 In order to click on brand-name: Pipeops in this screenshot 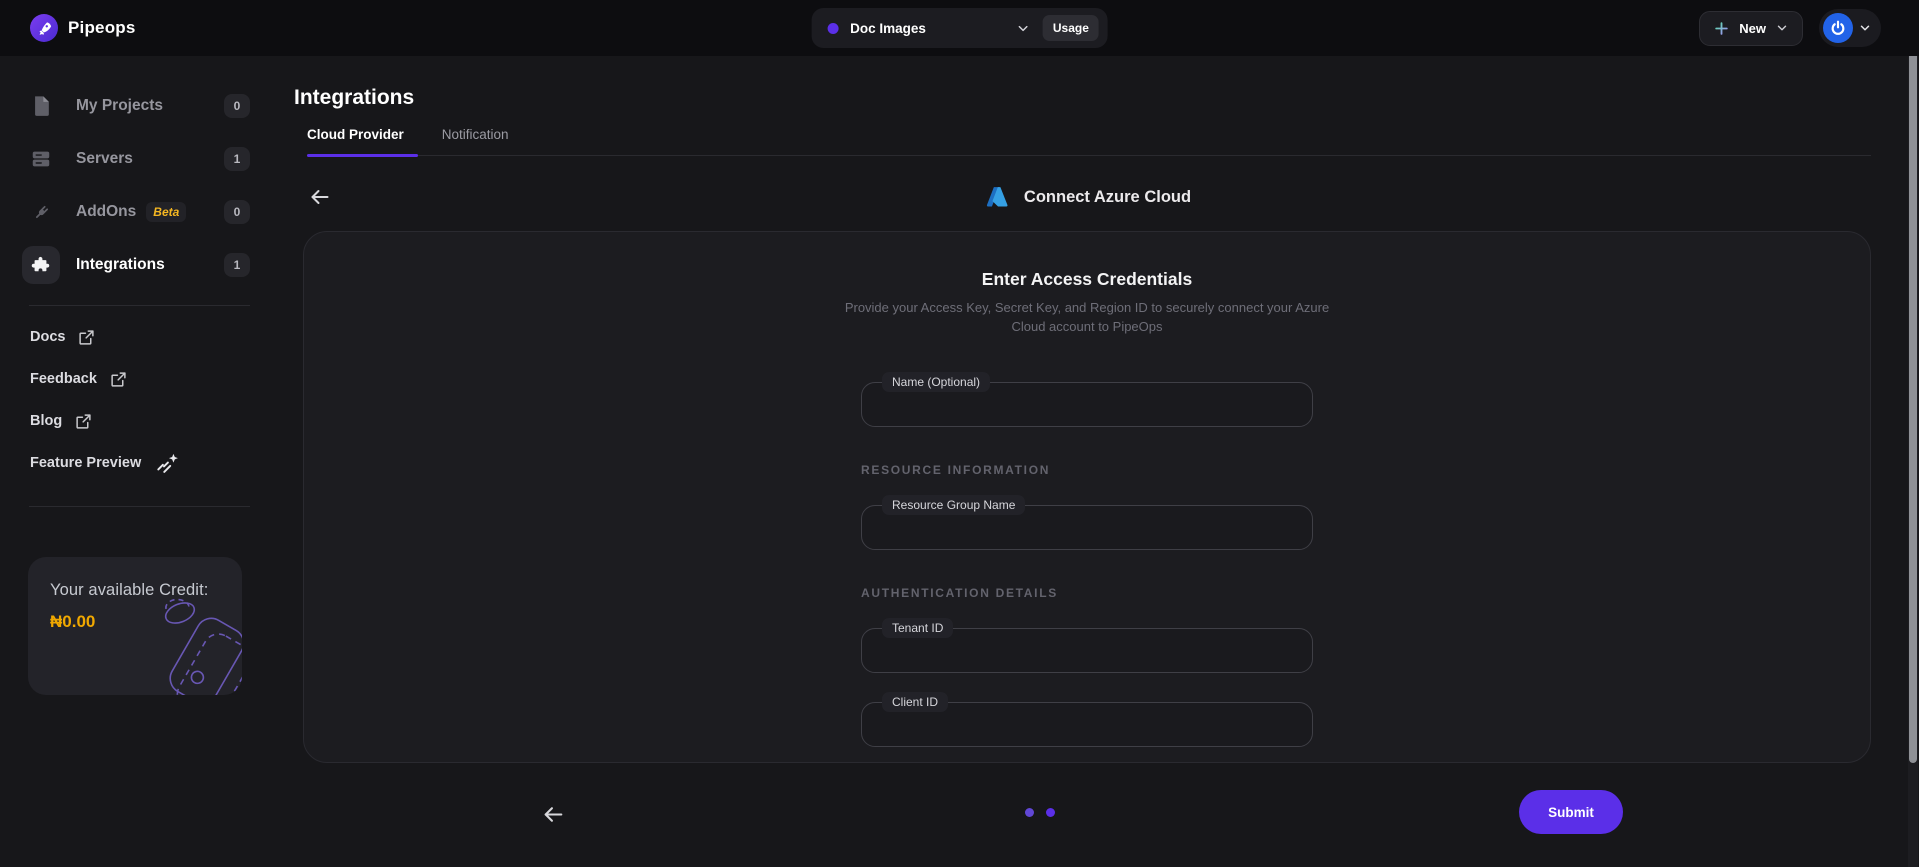, I will do `click(102, 27)`.